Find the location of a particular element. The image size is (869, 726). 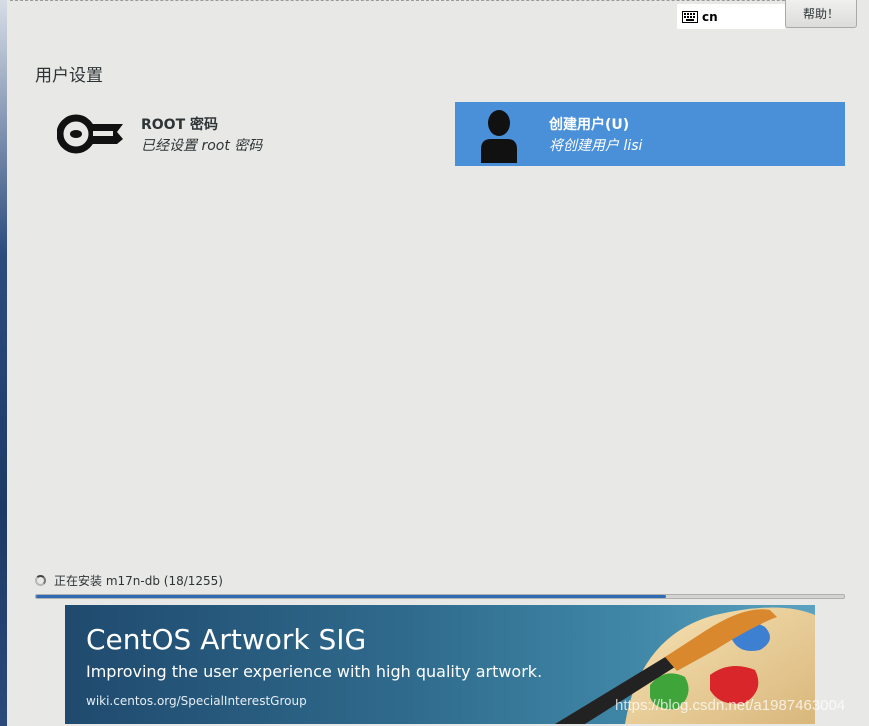

top-divider is located at coordinates (432, 0).